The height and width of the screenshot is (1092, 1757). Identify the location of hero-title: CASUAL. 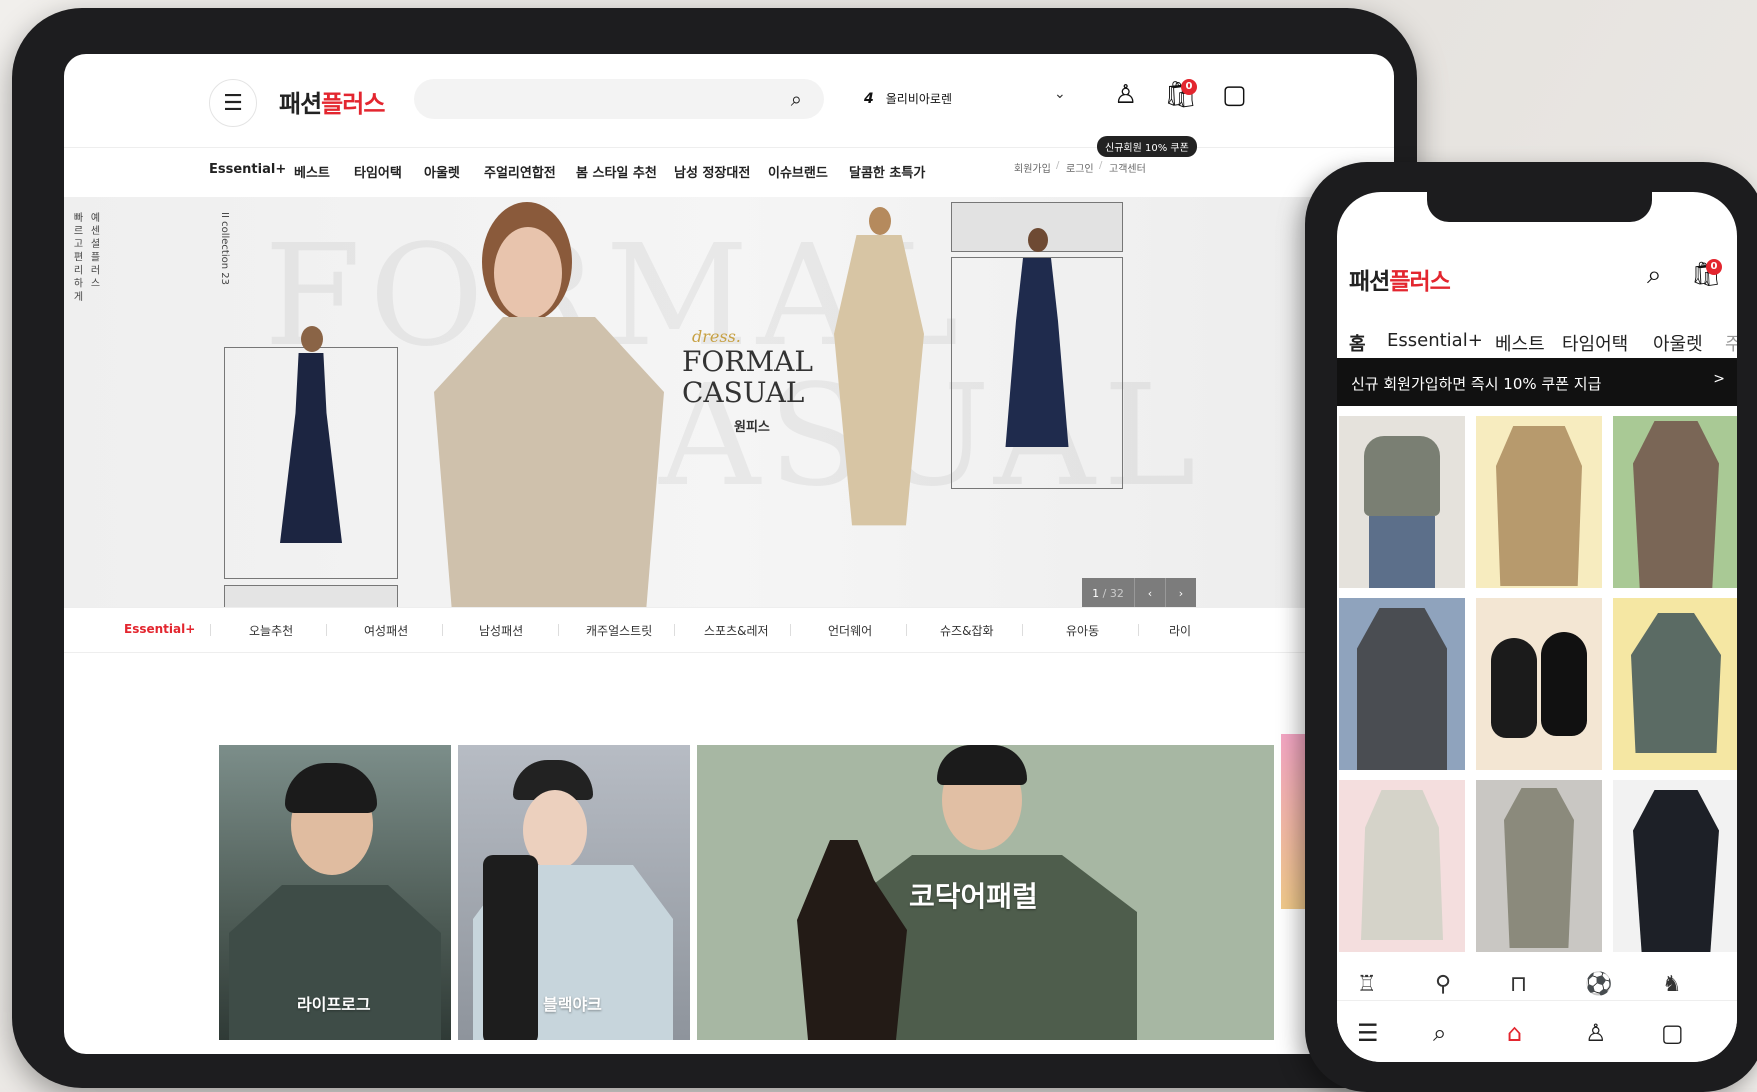
(743, 392).